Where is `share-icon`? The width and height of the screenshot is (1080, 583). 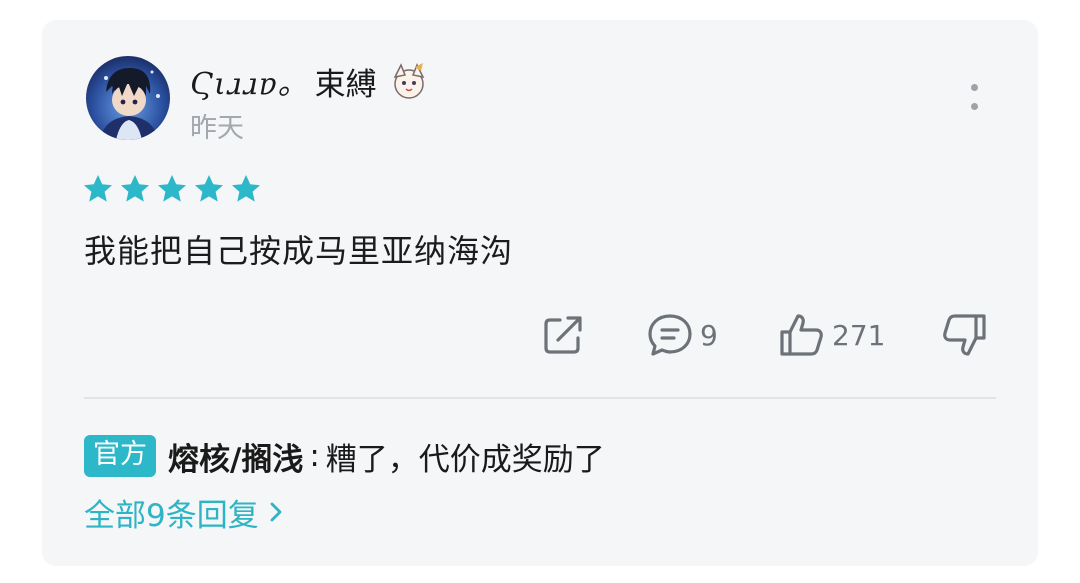 share-icon is located at coordinates (563, 335).